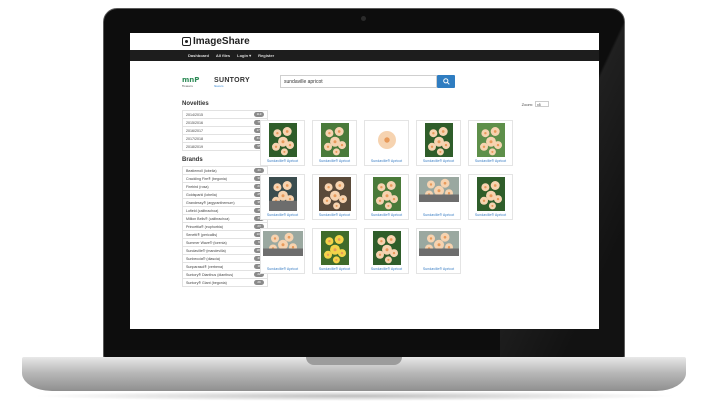  What do you see at coordinates (354, 396) in the screenshot?
I see `laptop-shadow` at bounding box center [354, 396].